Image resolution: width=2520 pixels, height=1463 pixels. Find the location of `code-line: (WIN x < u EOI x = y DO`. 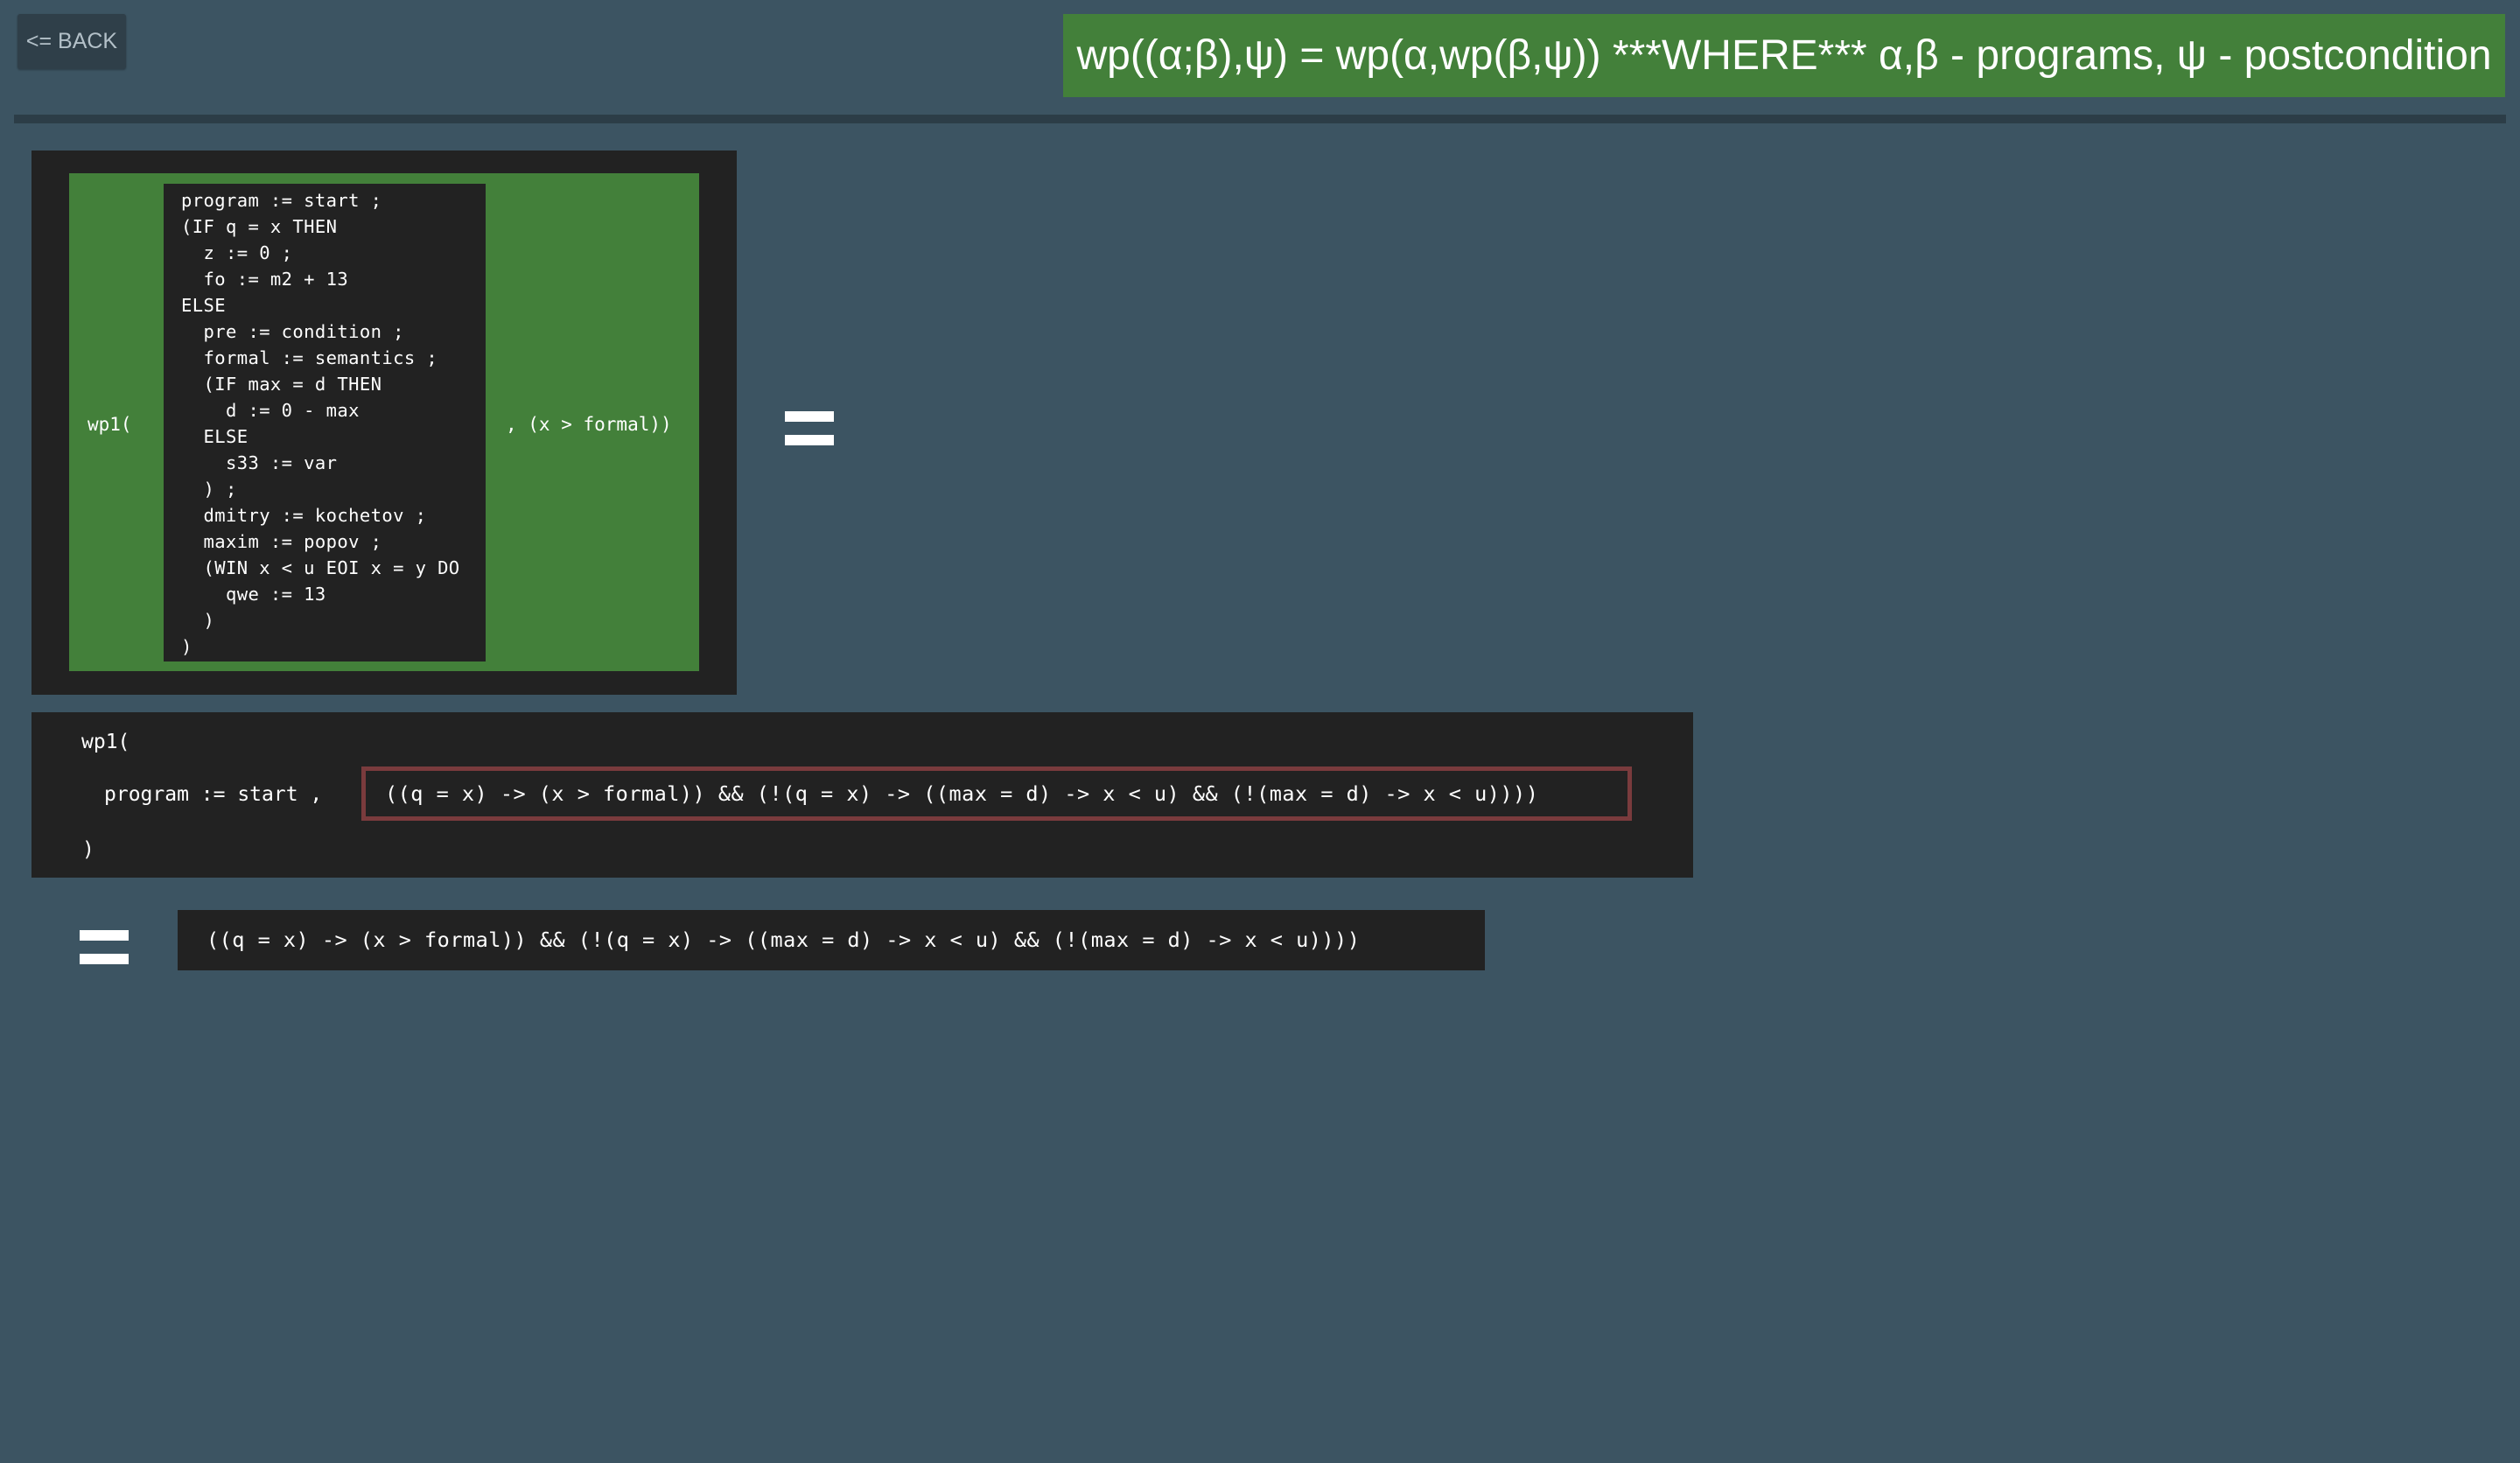

code-line: (WIN x < u EOI x = y DO is located at coordinates (320, 567).